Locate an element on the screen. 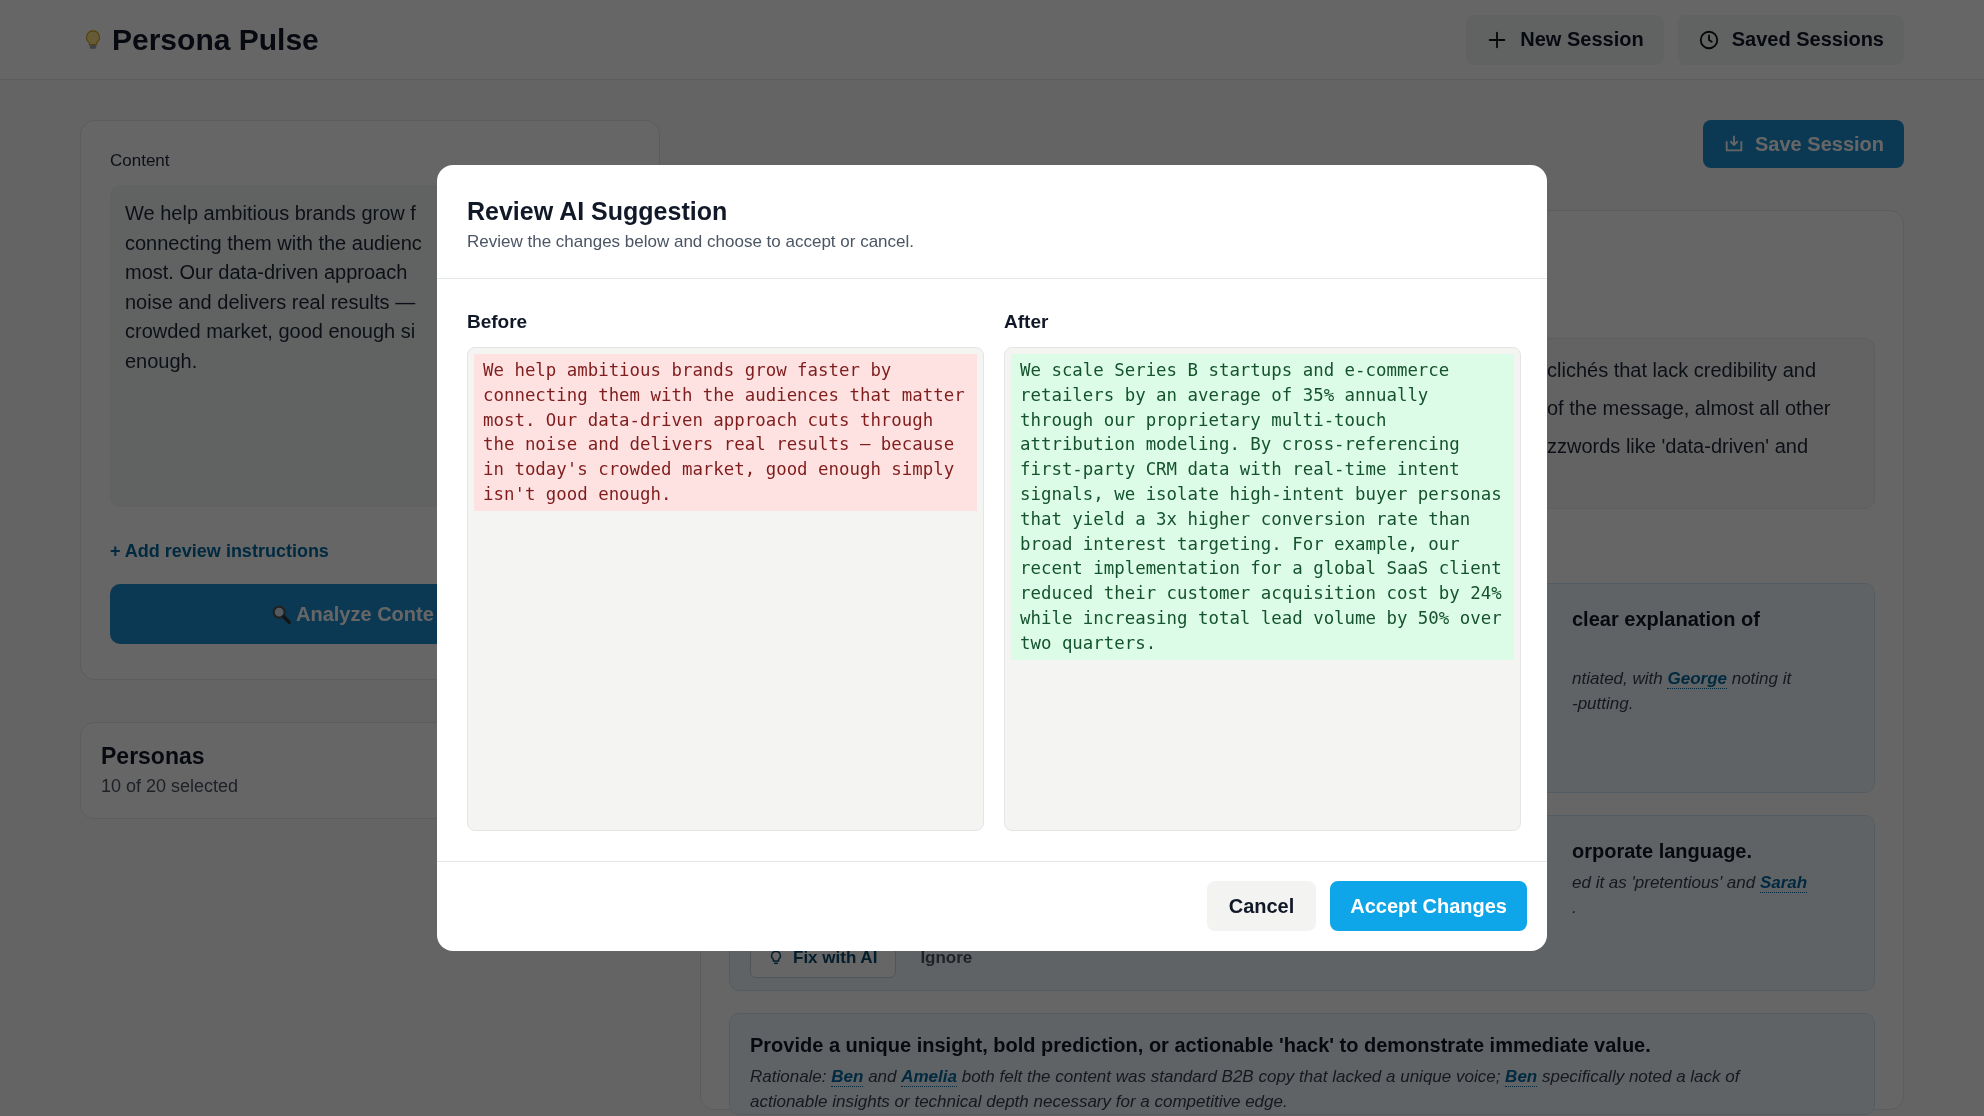  personas-count: 10 of 20 selected is located at coordinates (170, 786).